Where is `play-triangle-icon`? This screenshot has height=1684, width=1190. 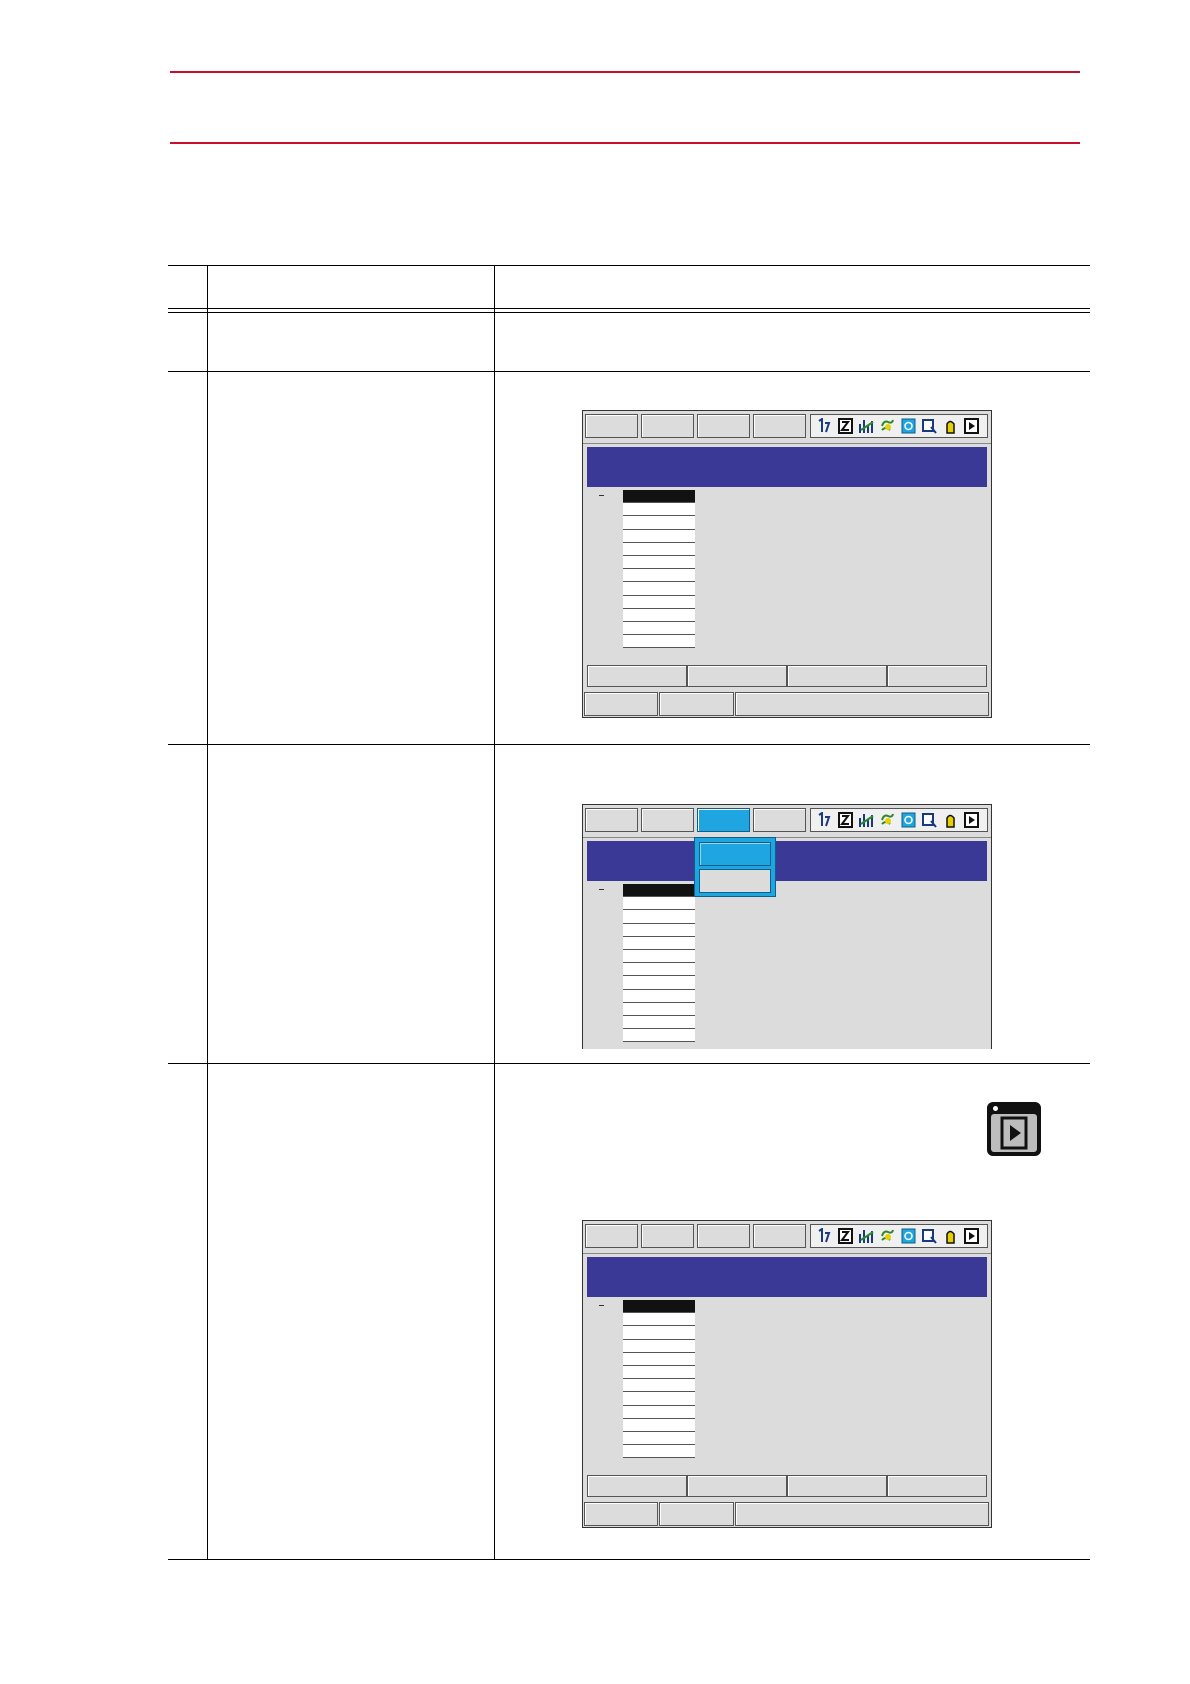 play-triangle-icon is located at coordinates (1014, 1133).